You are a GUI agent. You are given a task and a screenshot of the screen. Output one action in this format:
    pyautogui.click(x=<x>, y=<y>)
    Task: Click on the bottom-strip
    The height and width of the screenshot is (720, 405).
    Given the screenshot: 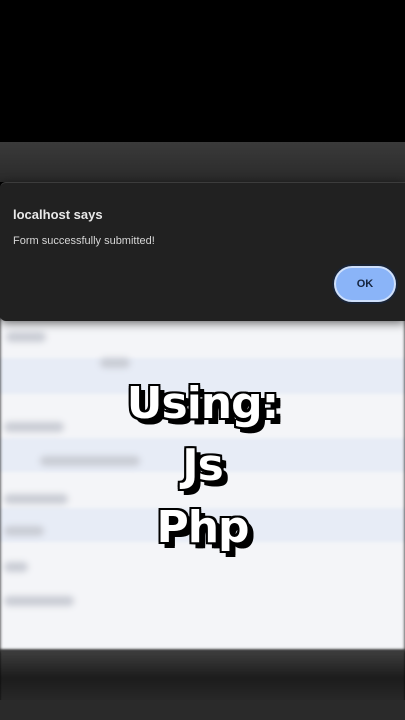 What is the action you would take?
    pyautogui.click(x=202, y=710)
    